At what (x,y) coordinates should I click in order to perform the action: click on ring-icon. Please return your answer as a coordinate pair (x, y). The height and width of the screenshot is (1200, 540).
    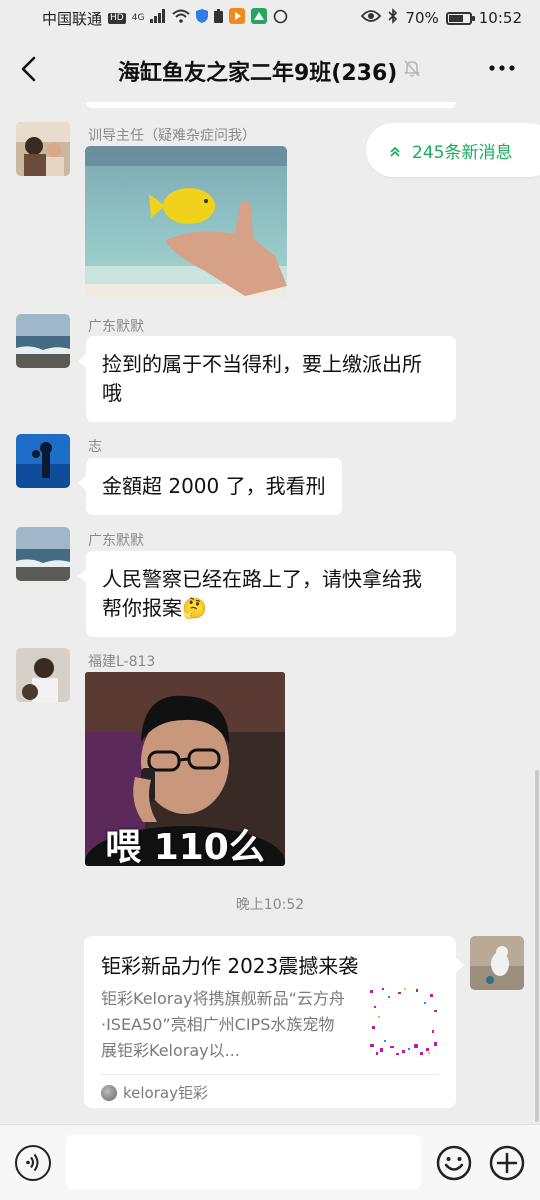
    Looking at the image, I should click on (280, 18).